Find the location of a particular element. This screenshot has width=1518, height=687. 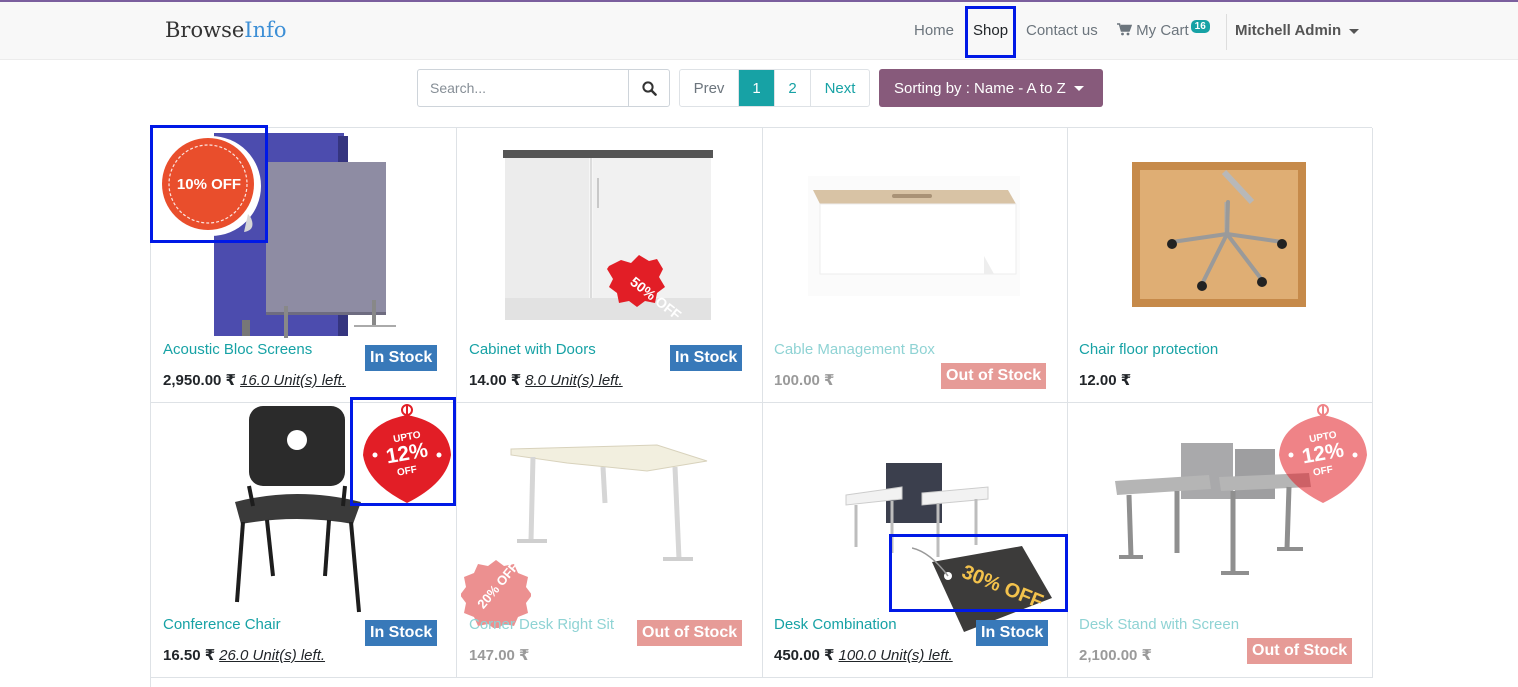

product-price: 147.00 ₹ is located at coordinates (499, 655).